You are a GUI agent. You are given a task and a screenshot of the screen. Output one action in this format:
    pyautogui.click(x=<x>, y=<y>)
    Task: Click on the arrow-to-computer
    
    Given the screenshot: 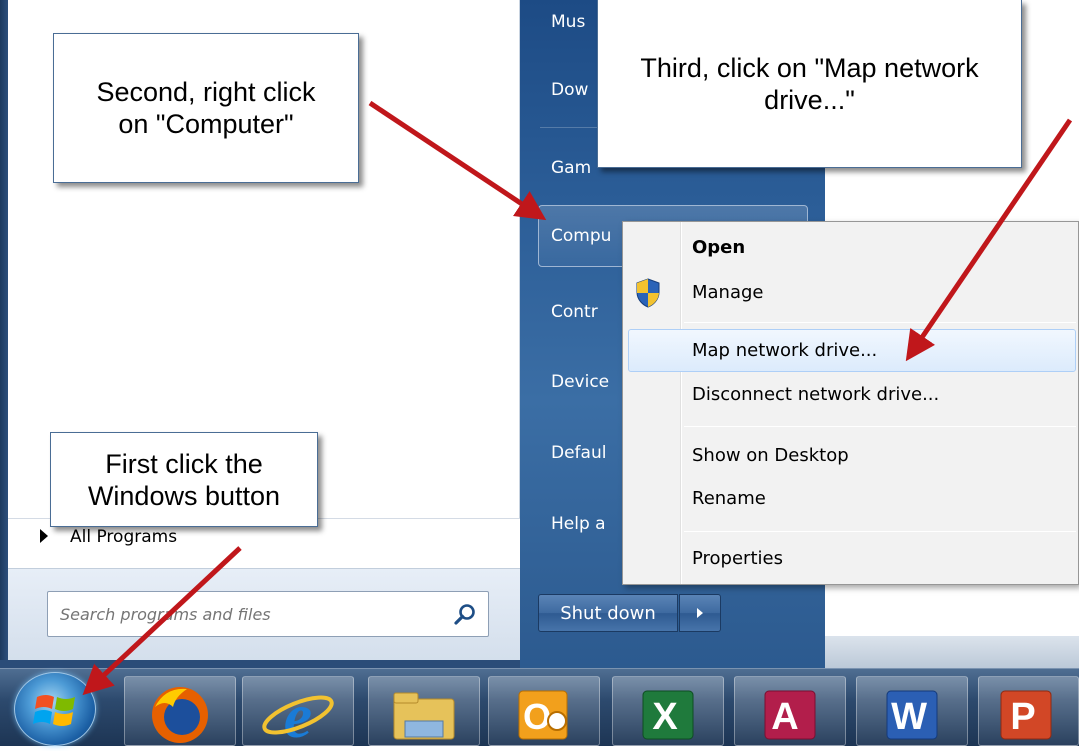 What is the action you would take?
    pyautogui.click(x=457, y=160)
    